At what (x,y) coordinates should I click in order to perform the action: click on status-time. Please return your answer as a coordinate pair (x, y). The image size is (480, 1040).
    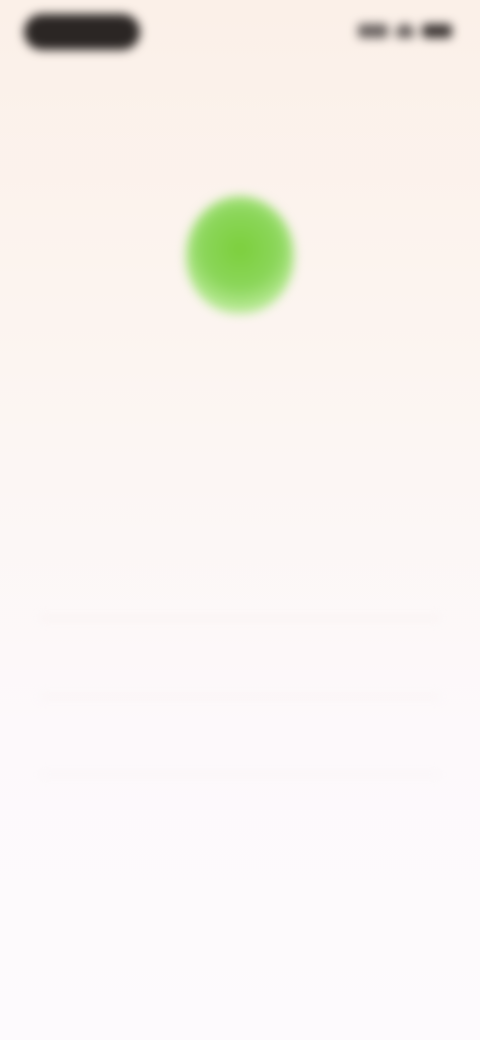
    Looking at the image, I should click on (82, 32).